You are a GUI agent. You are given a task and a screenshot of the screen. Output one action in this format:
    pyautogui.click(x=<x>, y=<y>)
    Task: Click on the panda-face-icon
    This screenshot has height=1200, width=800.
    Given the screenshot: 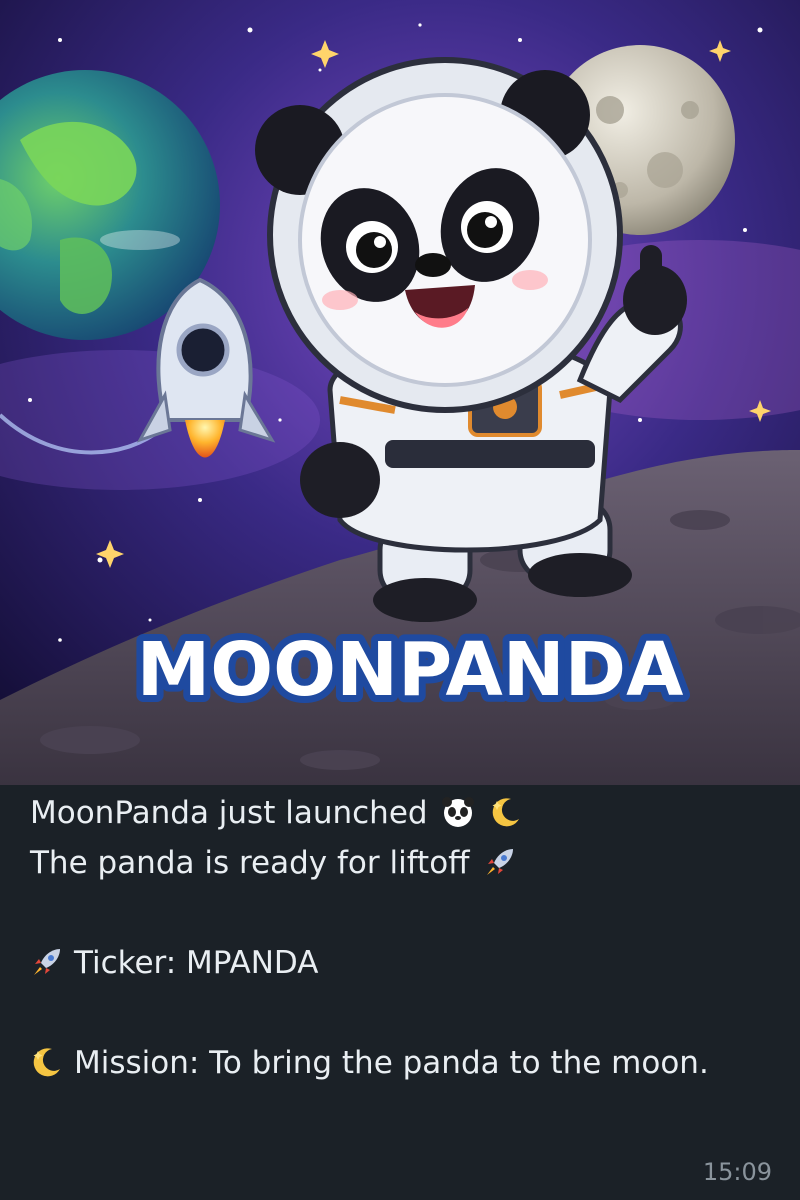 What is the action you would take?
    pyautogui.click(x=458, y=812)
    